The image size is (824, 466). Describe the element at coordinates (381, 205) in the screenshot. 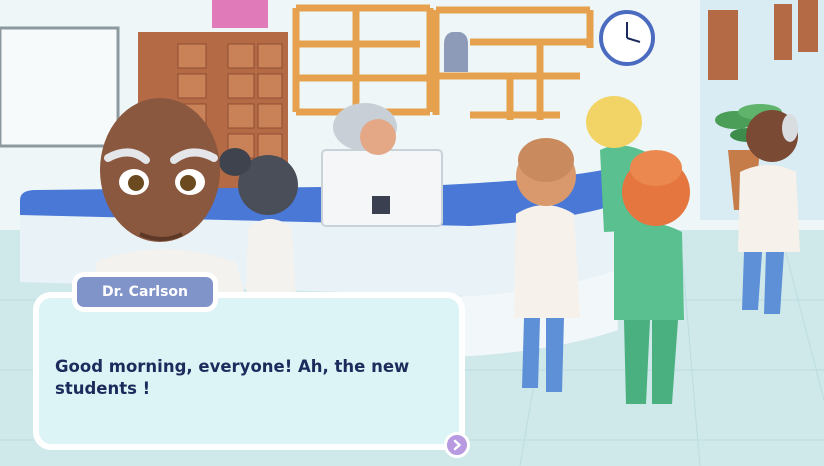

I see `monitor-stand` at that location.